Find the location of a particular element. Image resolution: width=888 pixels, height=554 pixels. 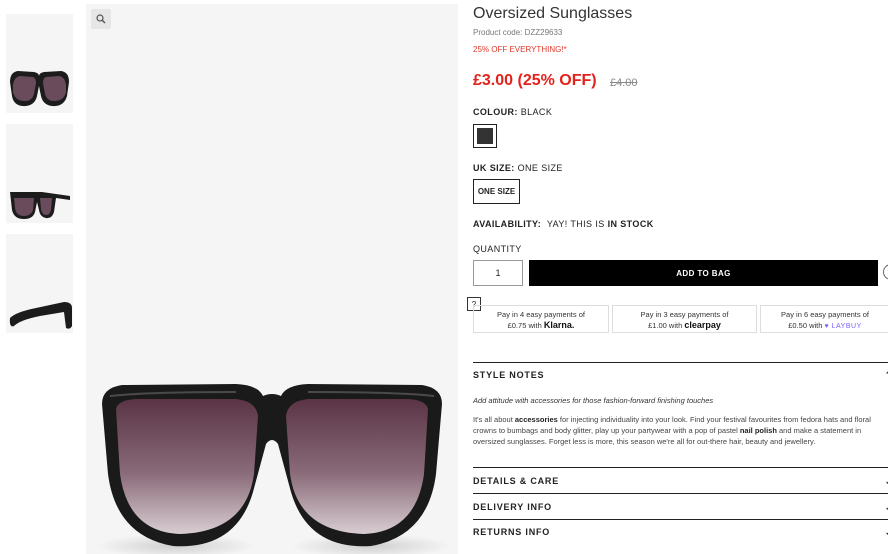

payment-line: Pay in 6 easy payments of is located at coordinates (825, 314).